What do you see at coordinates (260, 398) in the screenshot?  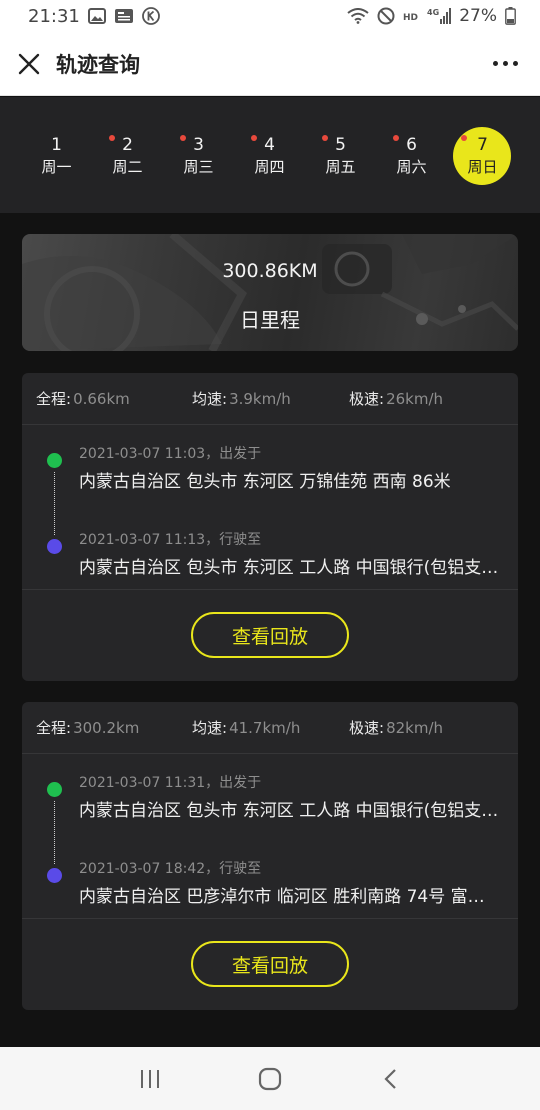 I see `avg-speed-value: 3.9km/h` at bounding box center [260, 398].